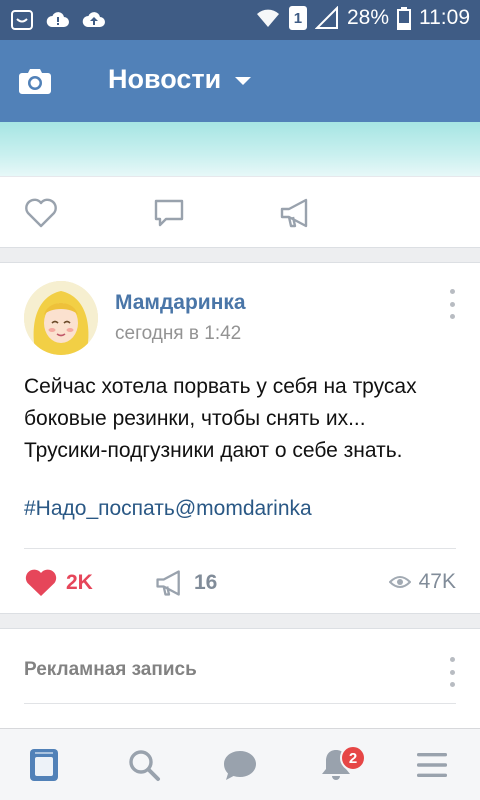  I want to click on app-bar: Новости, so click(240, 81).